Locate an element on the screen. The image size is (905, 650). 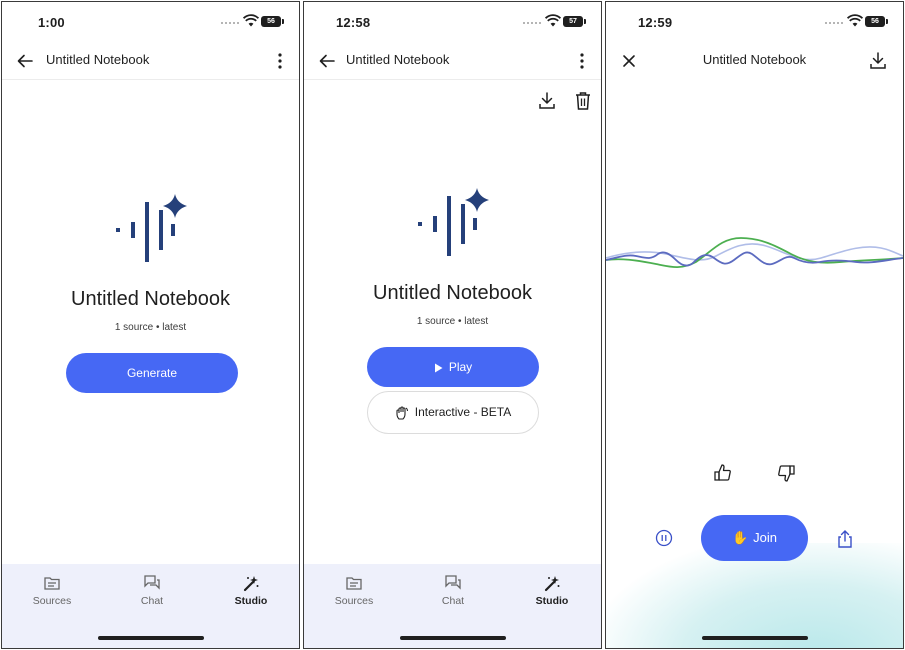
raised-hand-icon: ✋ is located at coordinates (740, 537).